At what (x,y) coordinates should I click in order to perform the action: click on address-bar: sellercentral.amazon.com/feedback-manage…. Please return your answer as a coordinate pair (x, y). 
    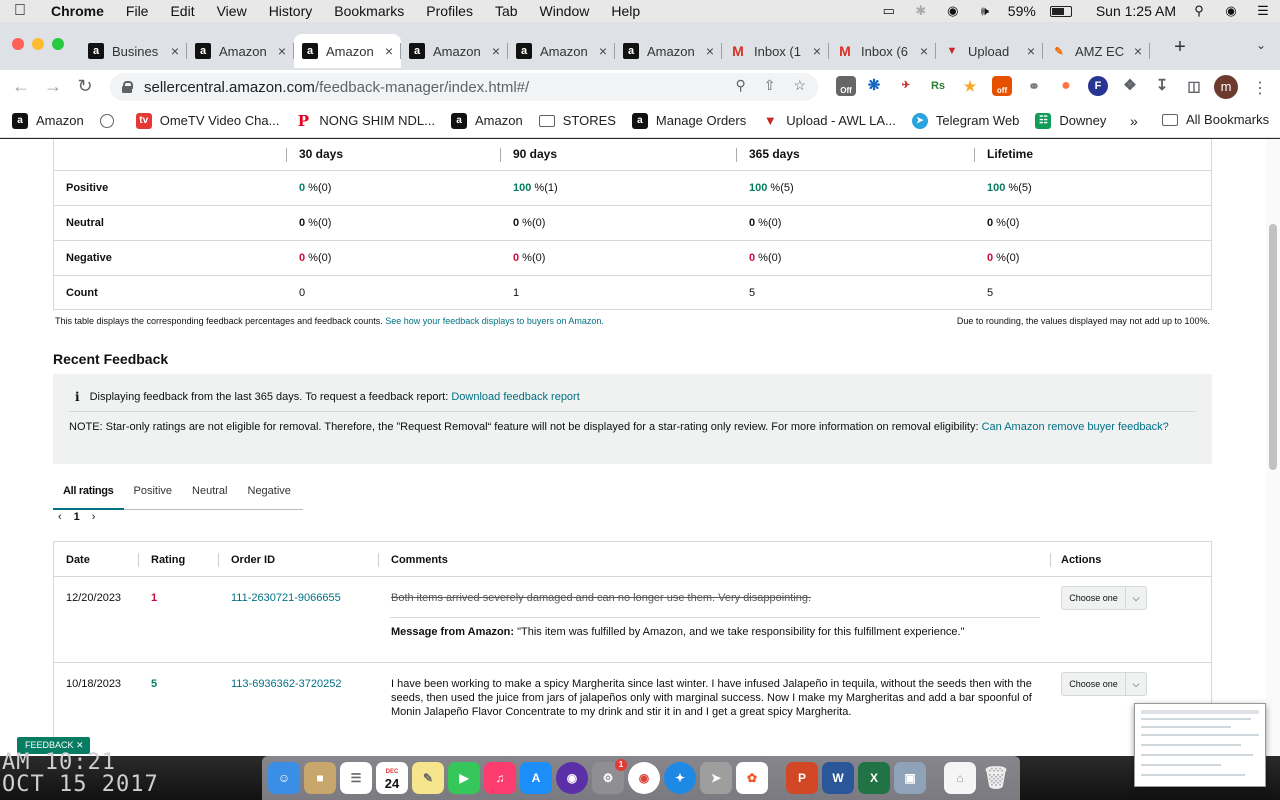
    Looking at the image, I should click on (464, 87).